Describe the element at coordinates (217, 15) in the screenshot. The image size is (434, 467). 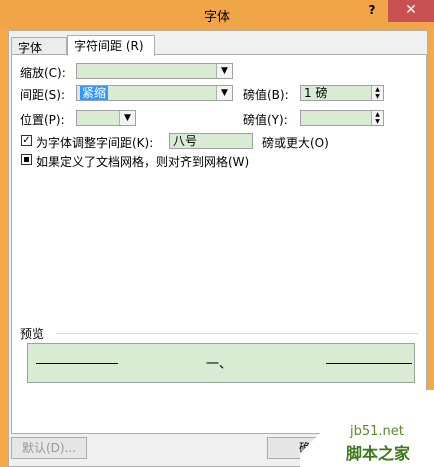
I see `title-bar: 字体 ? ✕` at that location.